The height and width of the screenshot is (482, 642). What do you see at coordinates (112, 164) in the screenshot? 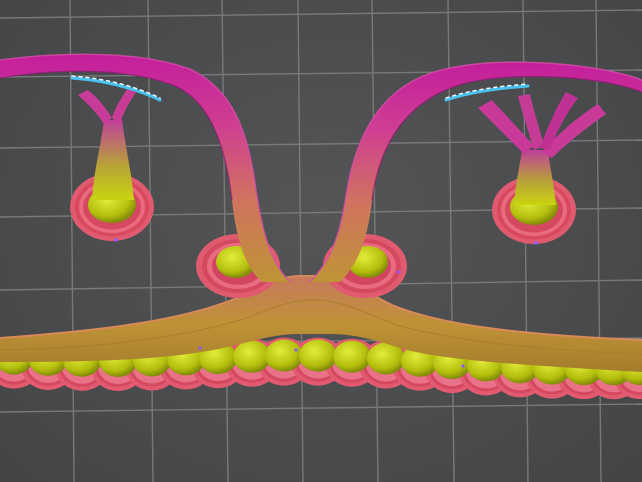
I see `tree-support-left` at bounding box center [112, 164].